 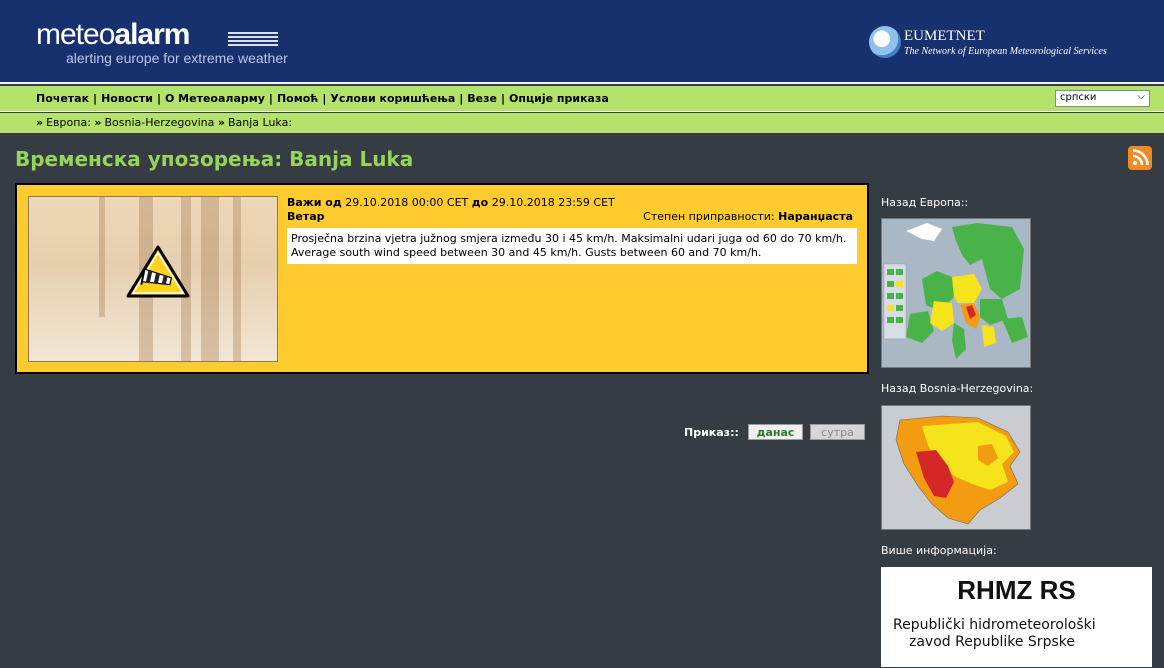 I want to click on breadcrumb-country: Bosnia-Herzegovina, so click(x=160, y=122).